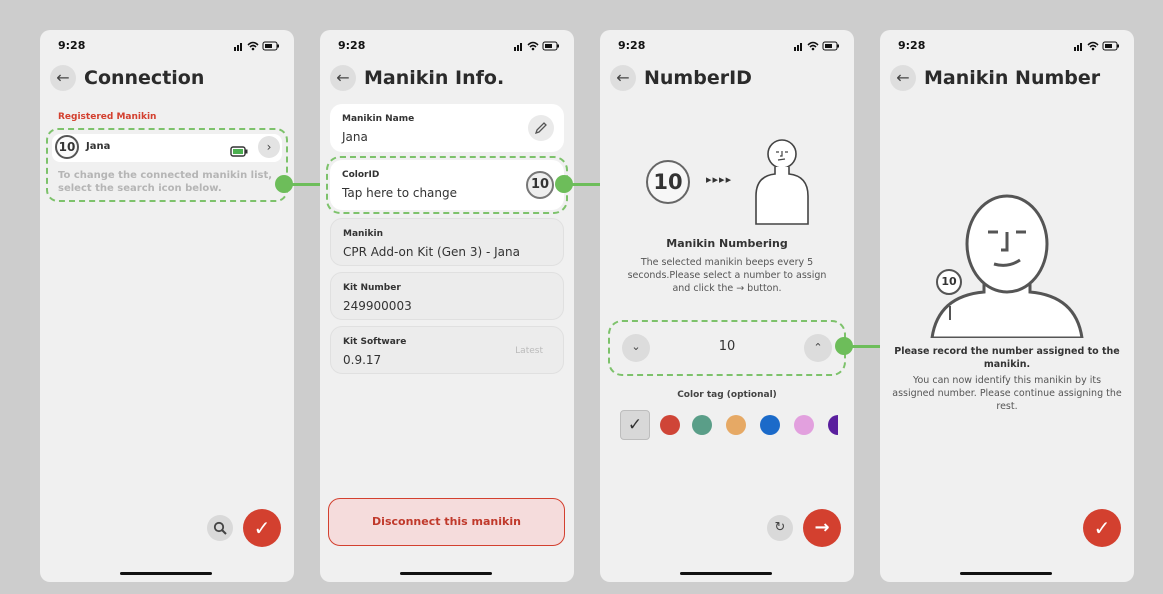  Describe the element at coordinates (1007, 351) in the screenshot. I see `record-line-1: Please record the number assigned to the` at that location.